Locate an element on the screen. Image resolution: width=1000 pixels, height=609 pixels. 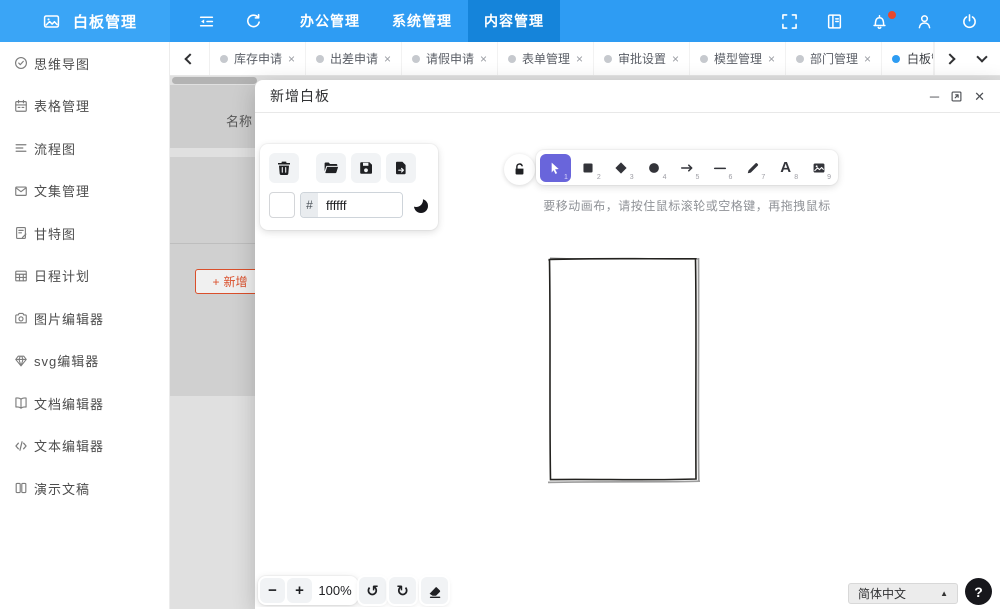
nav-item-content: 内容管理 is located at coordinates (514, 21).